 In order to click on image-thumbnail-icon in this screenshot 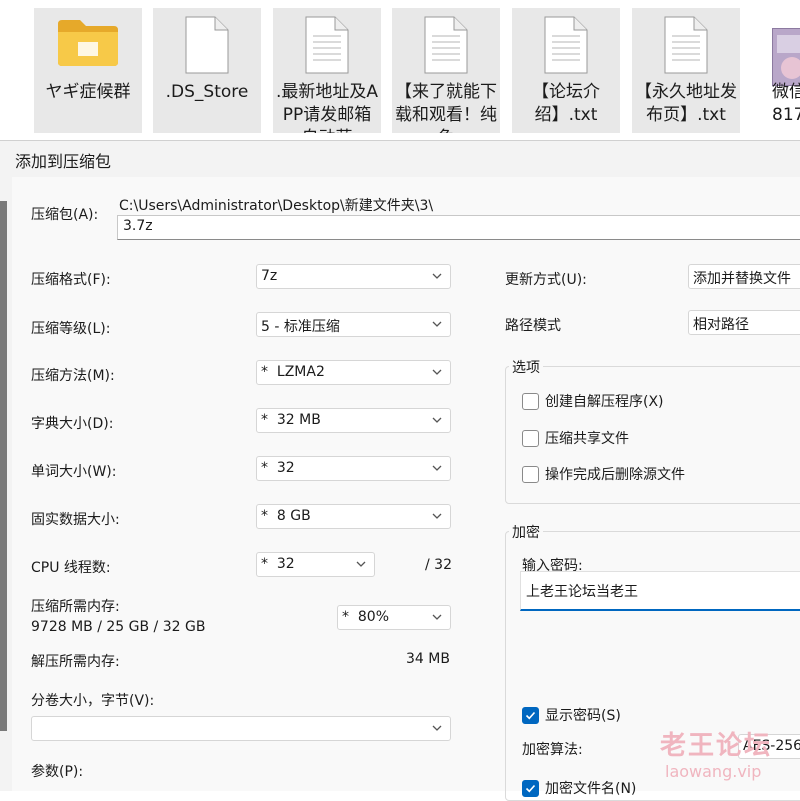, I will do `click(786, 57)`.